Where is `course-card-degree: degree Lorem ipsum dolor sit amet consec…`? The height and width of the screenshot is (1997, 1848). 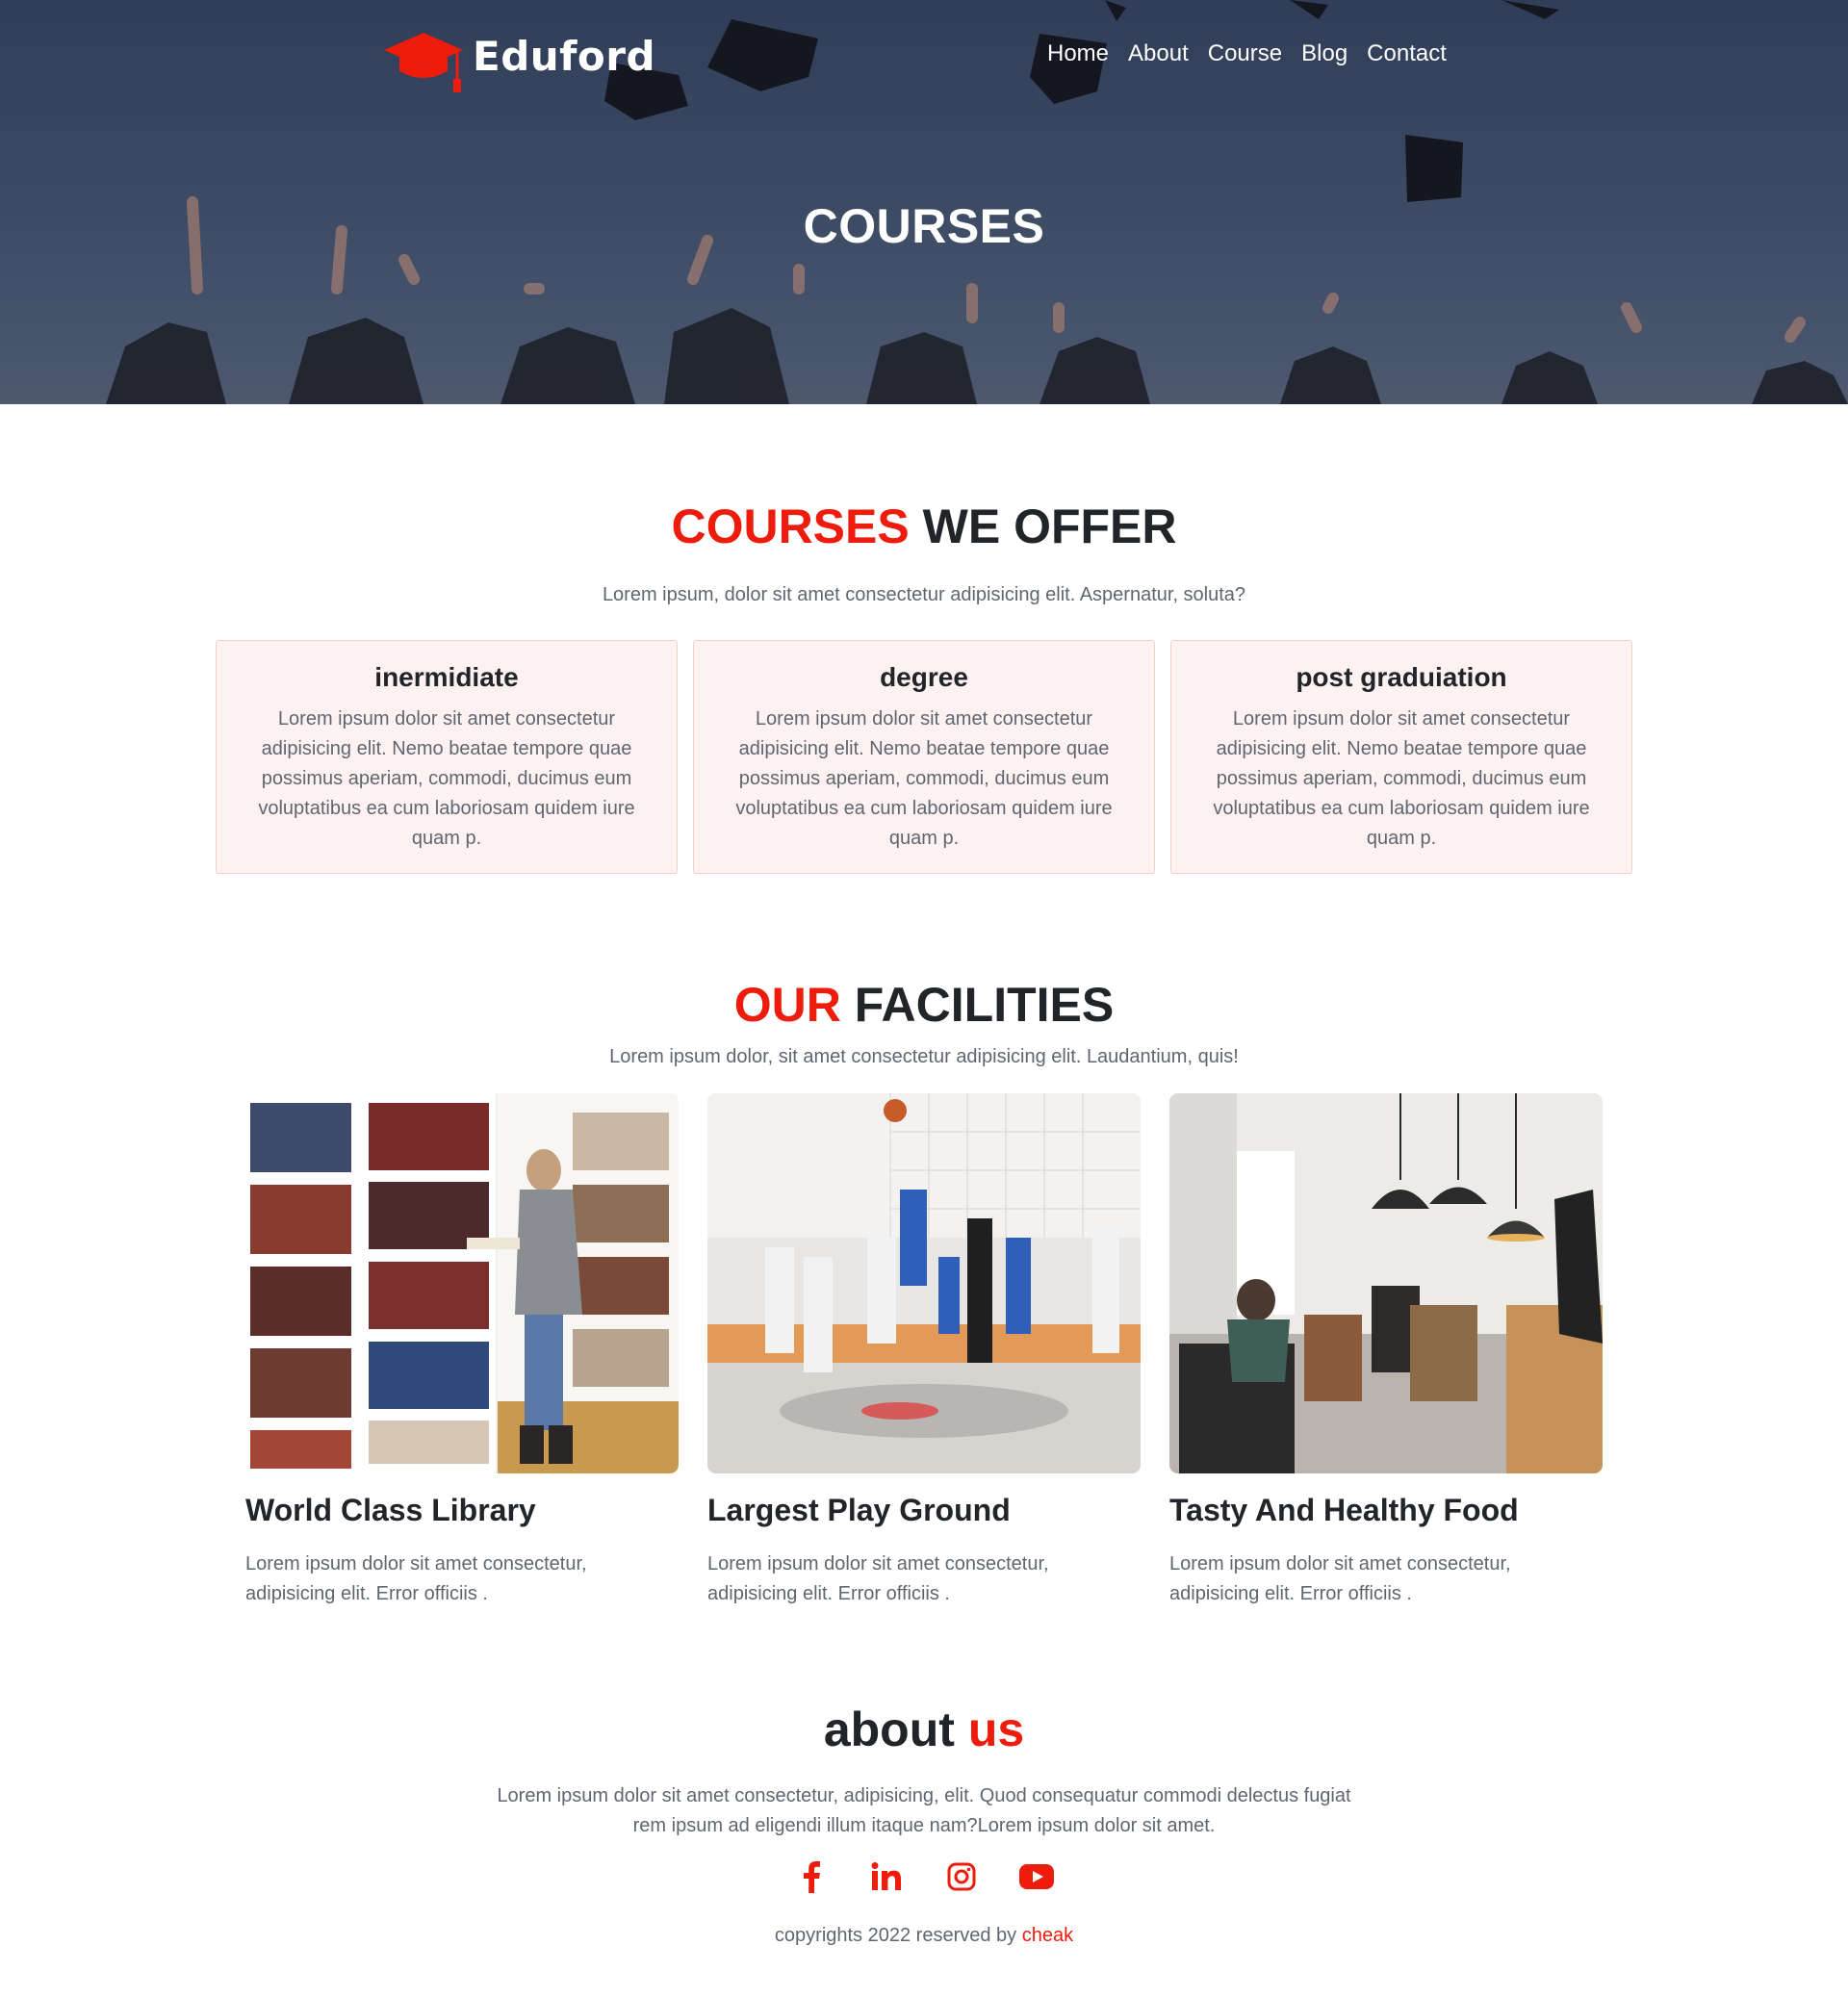
course-card-degree: degree Lorem ipsum dolor sit amet consec… is located at coordinates (924, 757).